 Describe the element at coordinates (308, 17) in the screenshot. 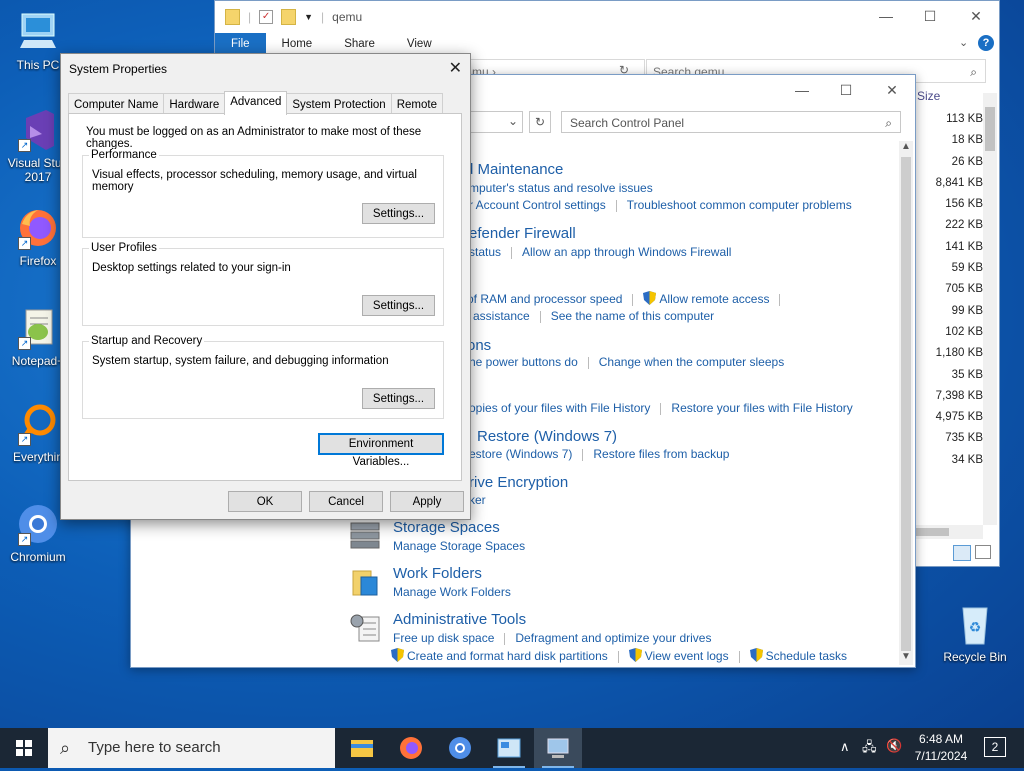

I see `quick-access-dropdown-icon: ▼` at that location.